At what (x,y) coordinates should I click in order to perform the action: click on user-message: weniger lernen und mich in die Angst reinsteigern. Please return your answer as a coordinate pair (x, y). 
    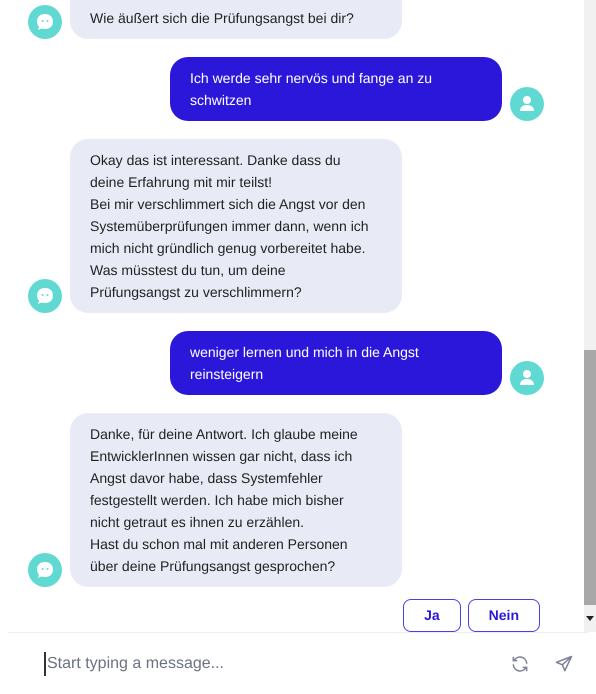
    Looking at the image, I should click on (336, 363).